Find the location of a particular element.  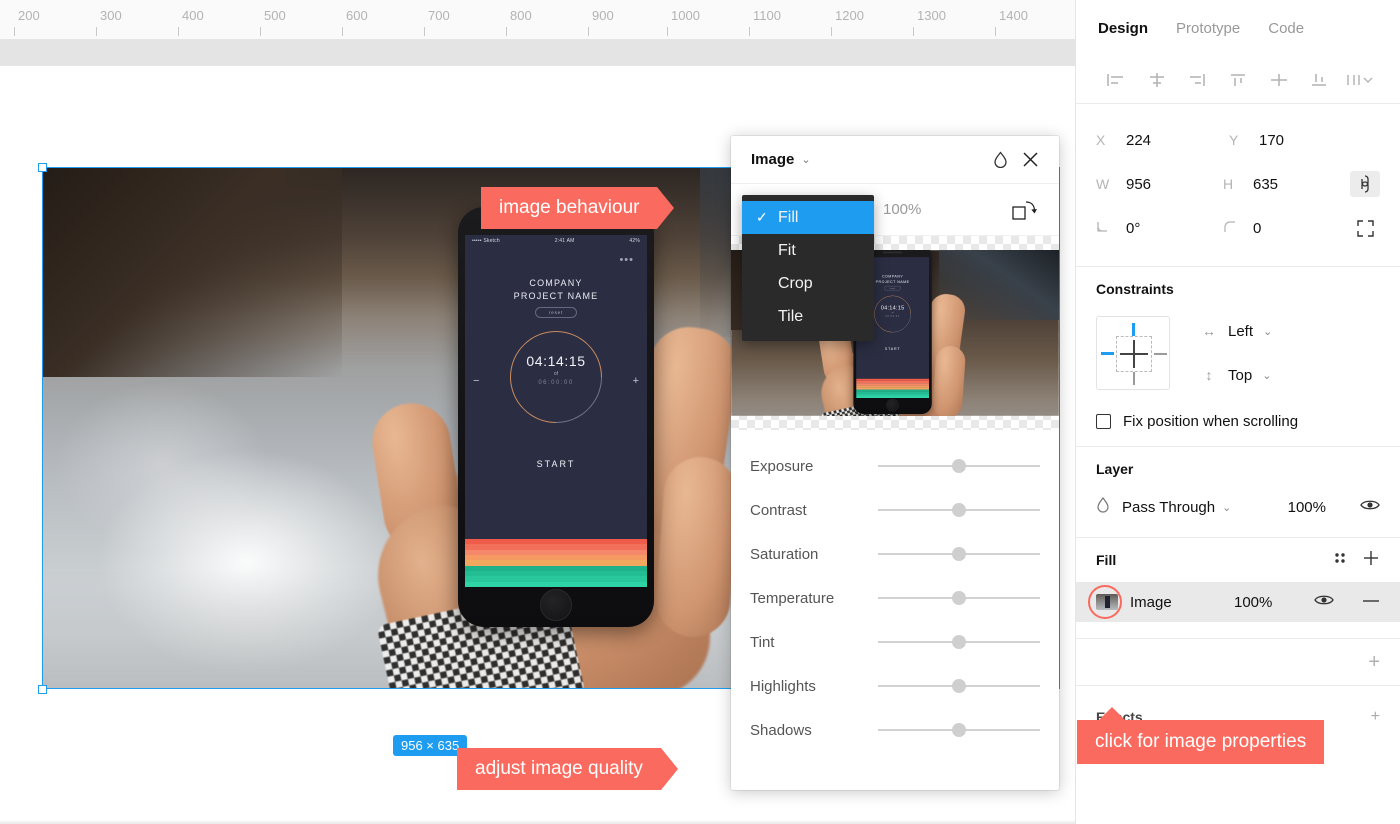

dropdown-option-fit: Fit is located at coordinates (808, 250).